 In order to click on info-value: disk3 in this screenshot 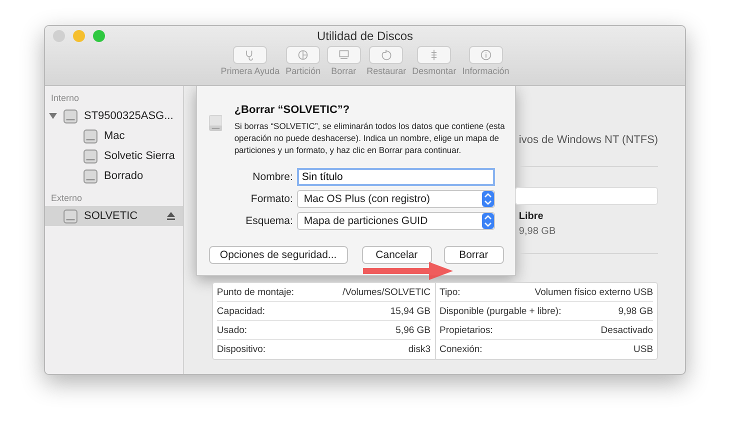, I will do `click(419, 349)`.